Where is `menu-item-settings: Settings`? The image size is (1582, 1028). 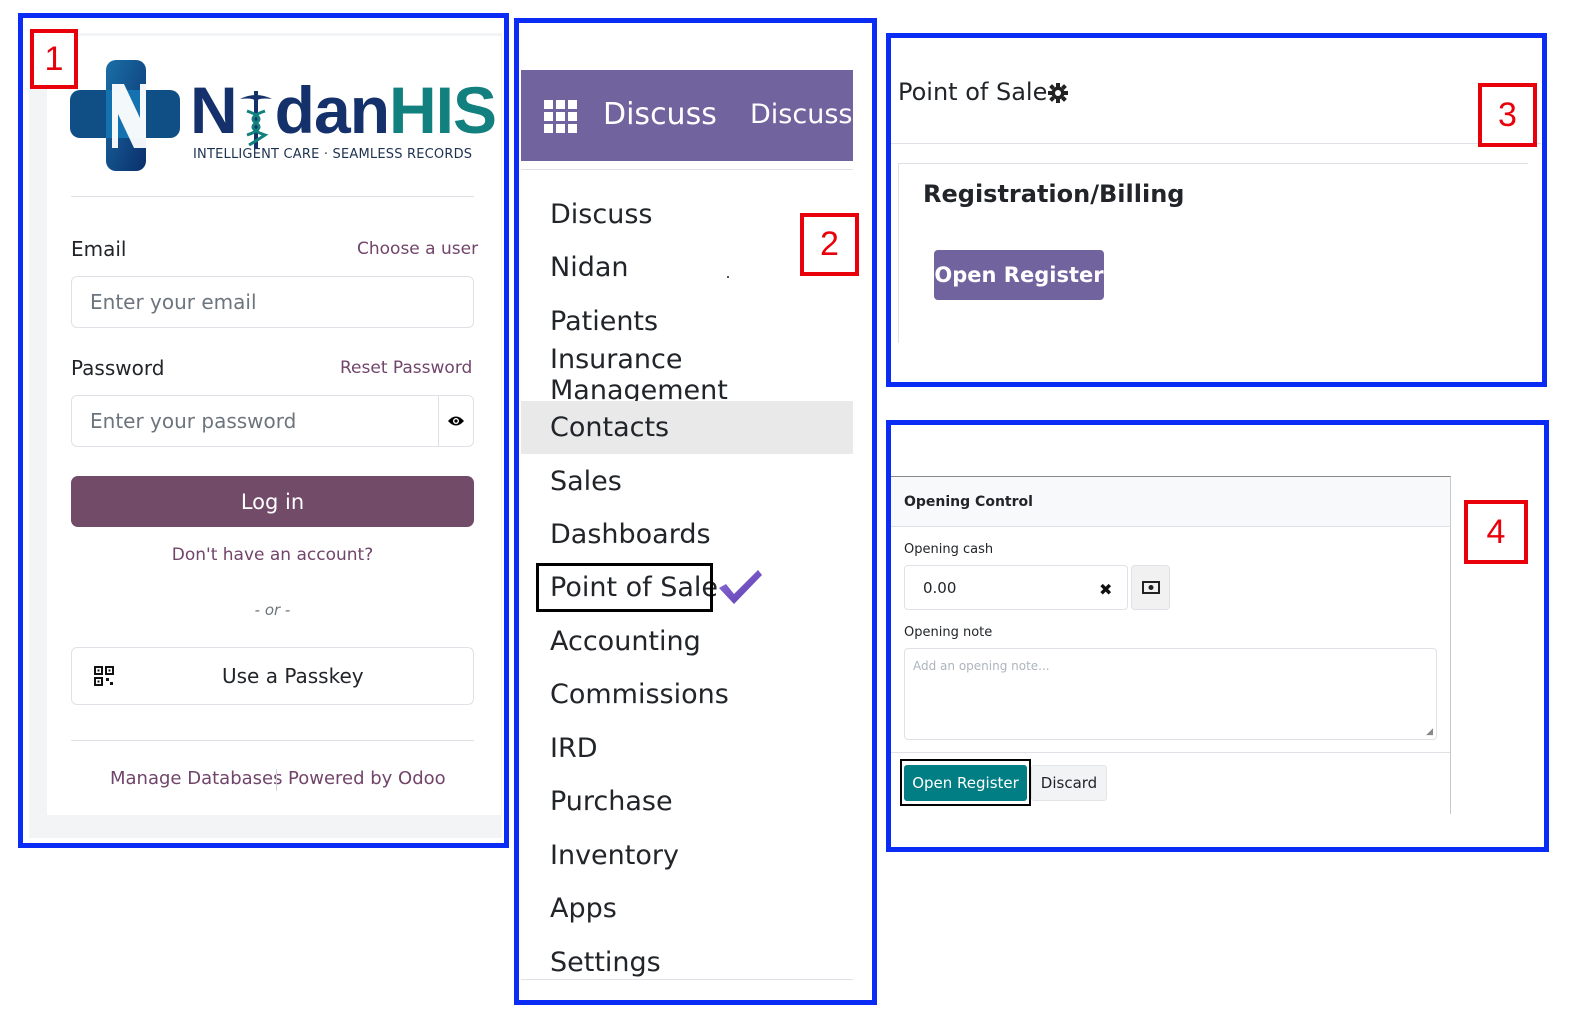 menu-item-settings: Settings is located at coordinates (687, 962).